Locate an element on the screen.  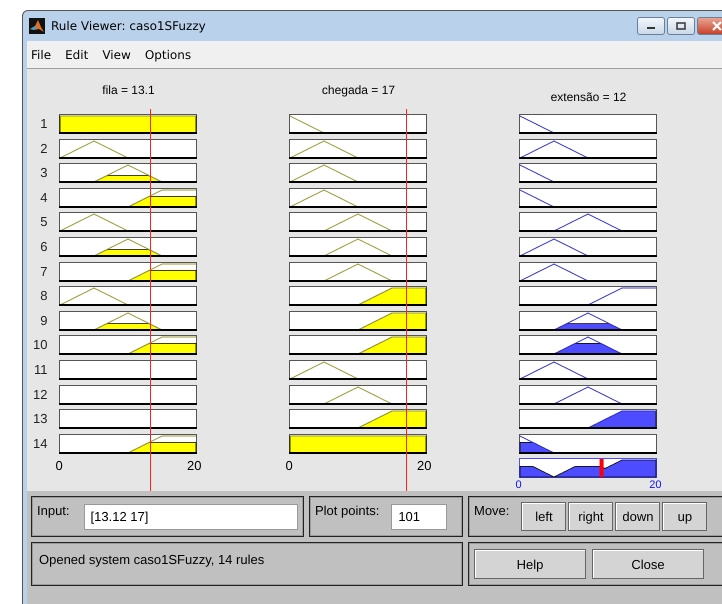
rule-number: 9 is located at coordinates (44, 321).